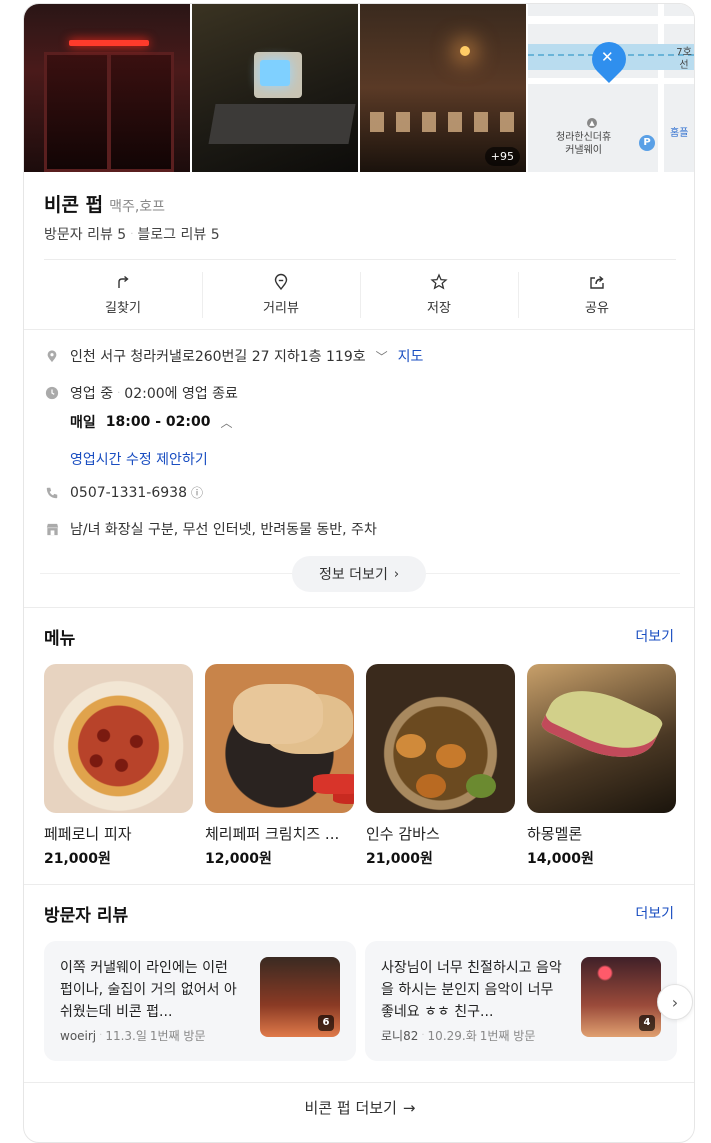 The width and height of the screenshot is (711, 1143). Describe the element at coordinates (382, 422) in the screenshot. I see `hours-row: 매일 18:00 - 02:00 ︿` at that location.